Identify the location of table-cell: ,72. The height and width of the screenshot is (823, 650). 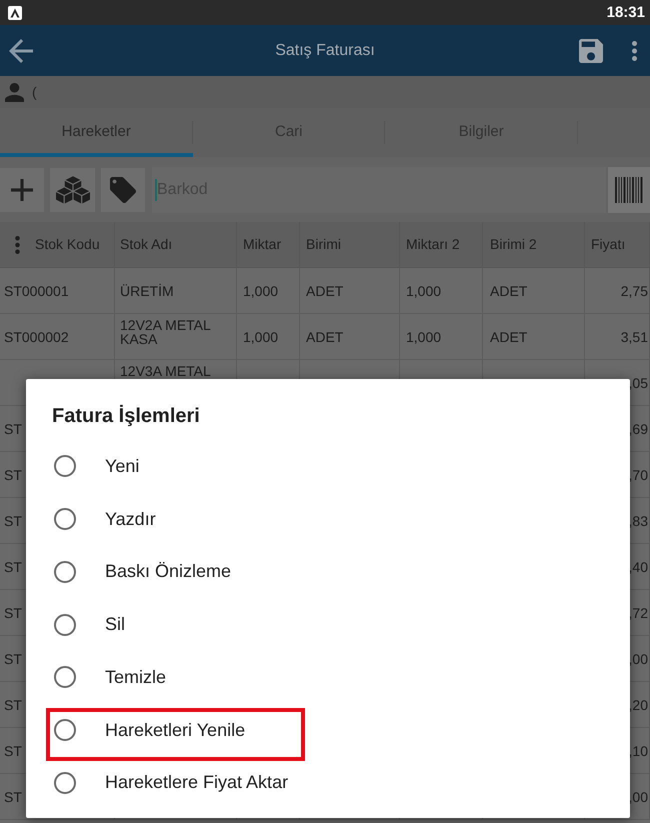
(638, 613).